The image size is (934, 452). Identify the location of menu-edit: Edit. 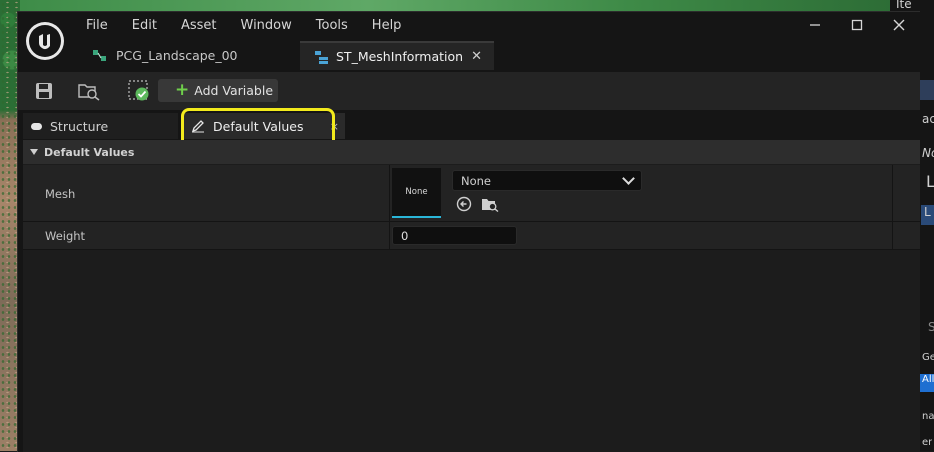
(144, 26).